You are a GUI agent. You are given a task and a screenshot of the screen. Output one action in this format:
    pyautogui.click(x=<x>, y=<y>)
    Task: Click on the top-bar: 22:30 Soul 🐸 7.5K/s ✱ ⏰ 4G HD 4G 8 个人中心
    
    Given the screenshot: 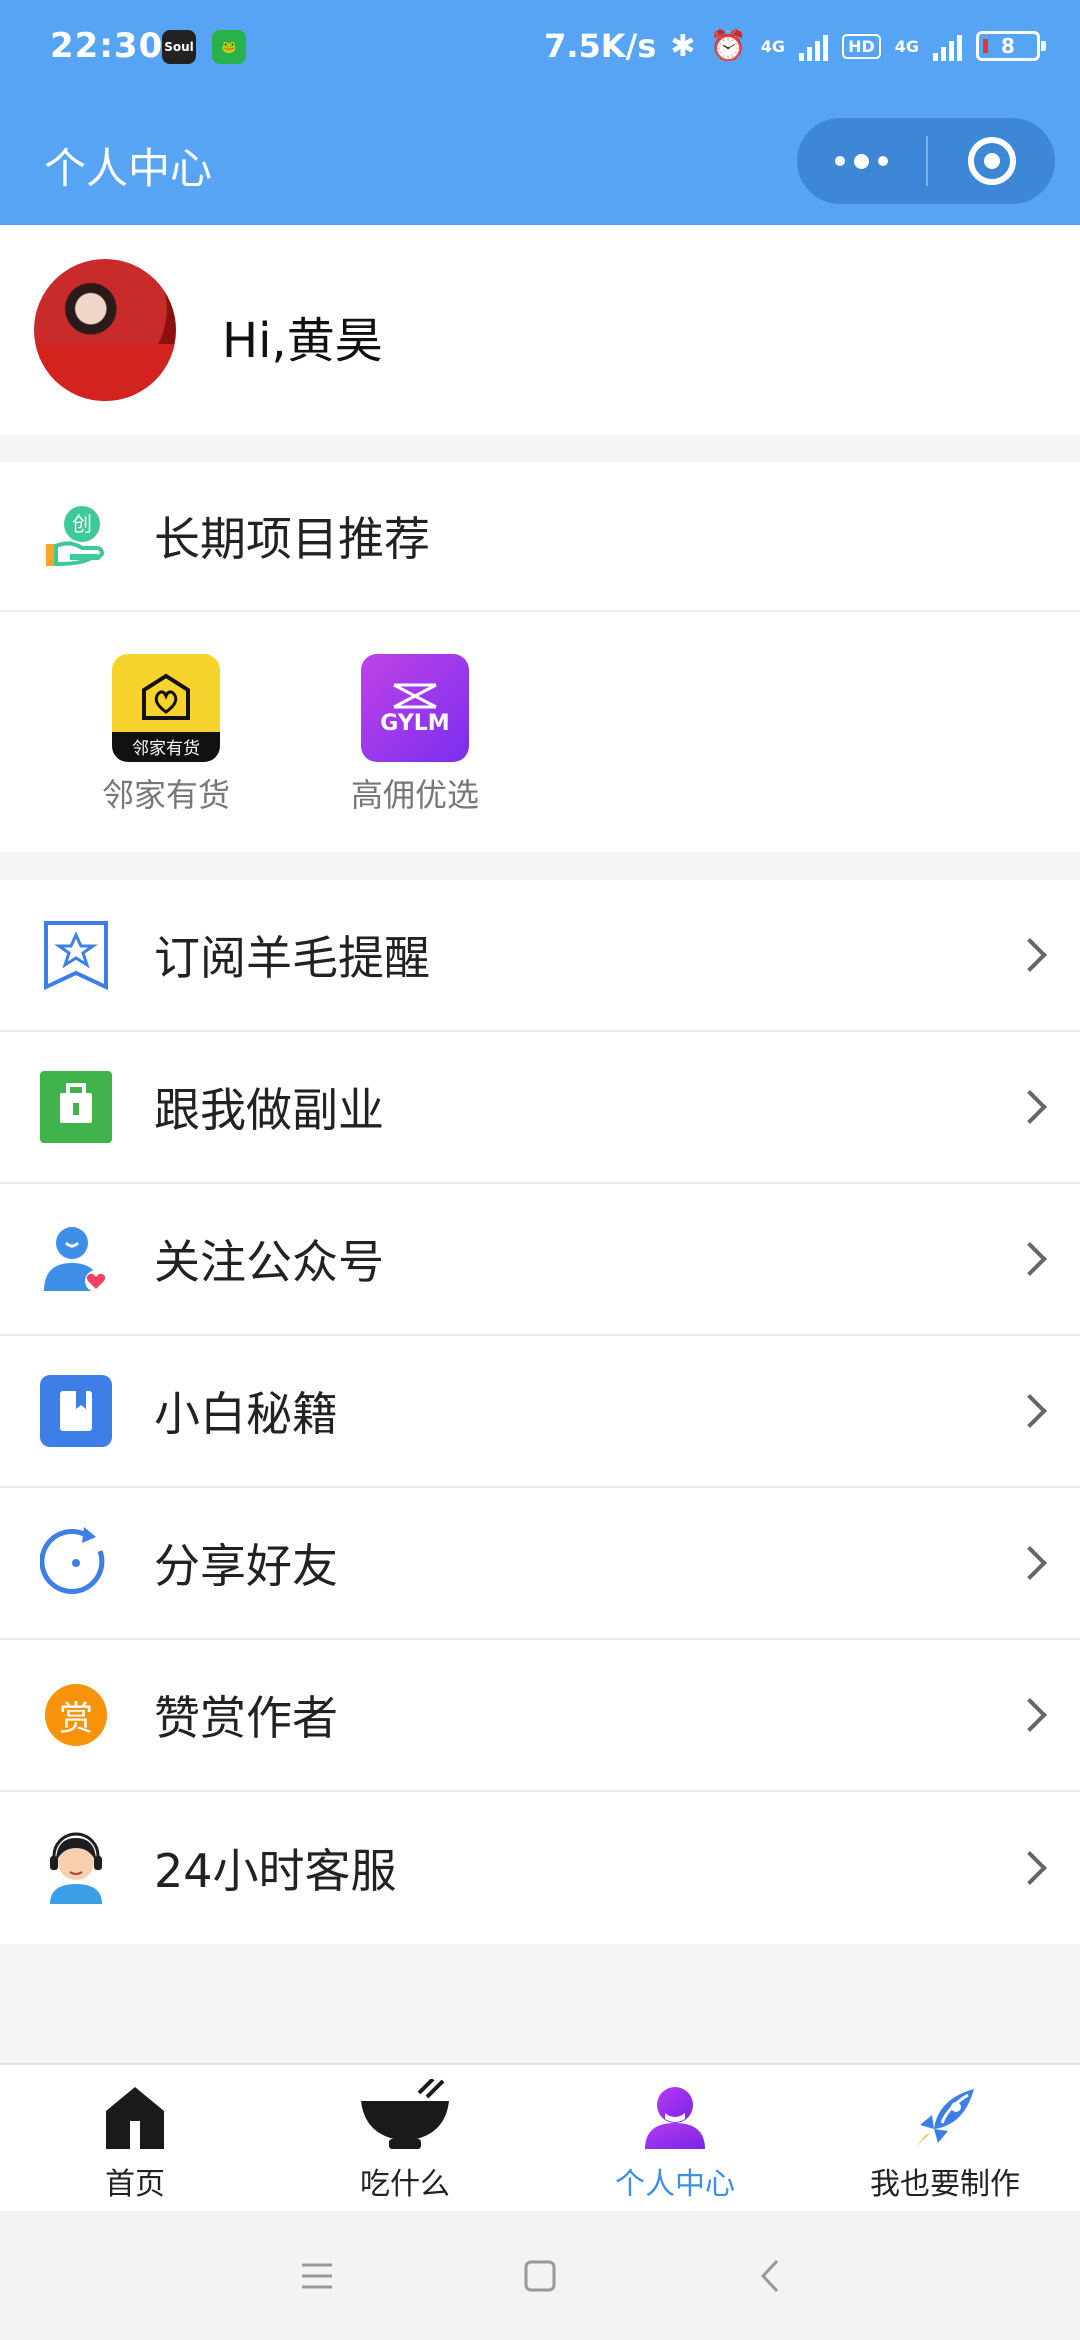 What is the action you would take?
    pyautogui.click(x=540, y=112)
    